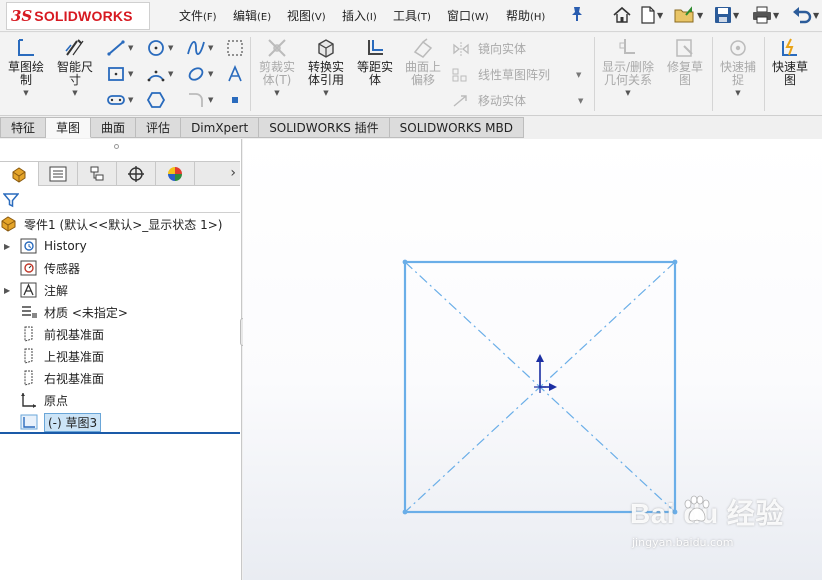 Image resolution: width=822 pixels, height=580 pixels. Describe the element at coordinates (460, 100) in the screenshot. I see `move-icon` at that location.